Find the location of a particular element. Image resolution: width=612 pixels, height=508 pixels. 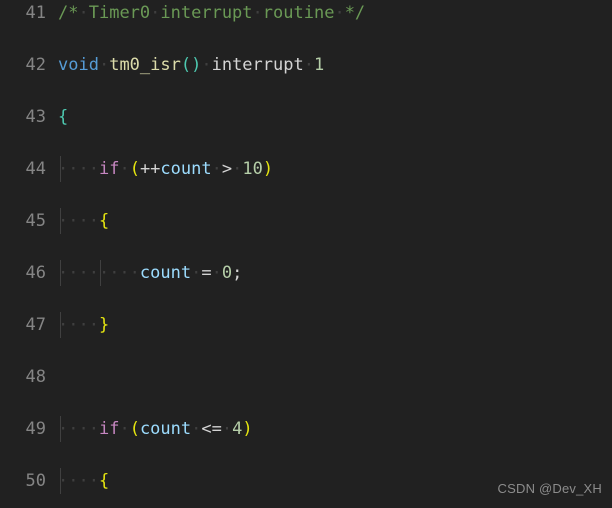

code-line-content: ········count·=·0; is located at coordinates (150, 273).